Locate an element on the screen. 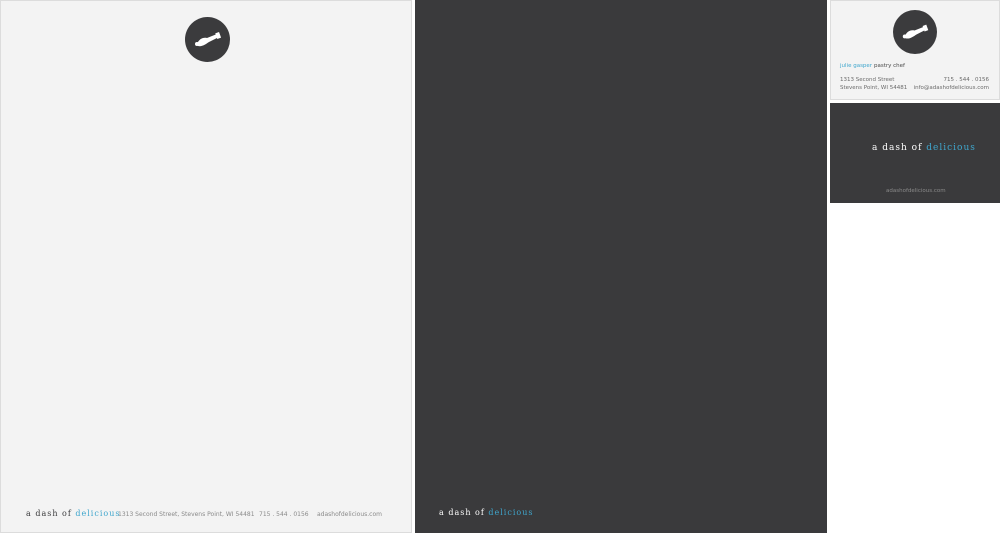 This screenshot has height=533, width=1000. card-logo-mark is located at coordinates (915, 32).